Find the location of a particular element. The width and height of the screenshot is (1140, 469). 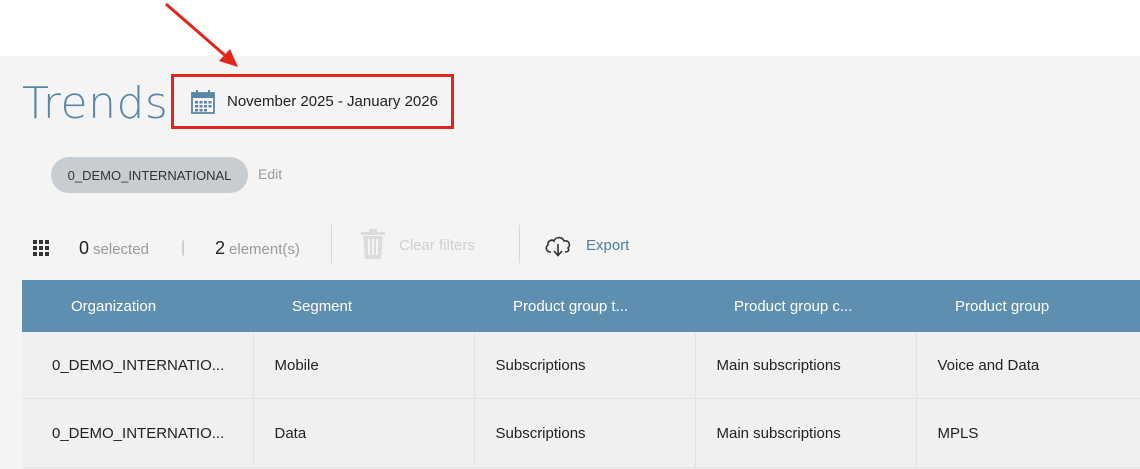

element-label: element(s) is located at coordinates (264, 249).